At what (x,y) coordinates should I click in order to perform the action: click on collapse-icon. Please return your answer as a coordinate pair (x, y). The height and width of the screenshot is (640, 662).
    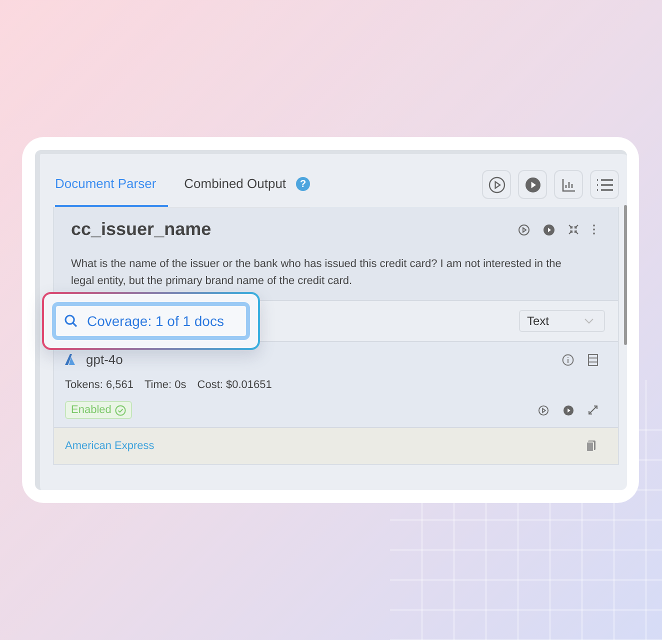
    Looking at the image, I should click on (573, 229).